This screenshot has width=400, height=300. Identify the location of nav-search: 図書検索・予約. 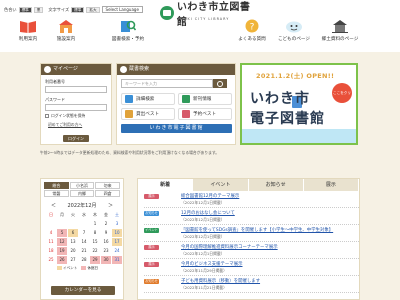
(128, 30).